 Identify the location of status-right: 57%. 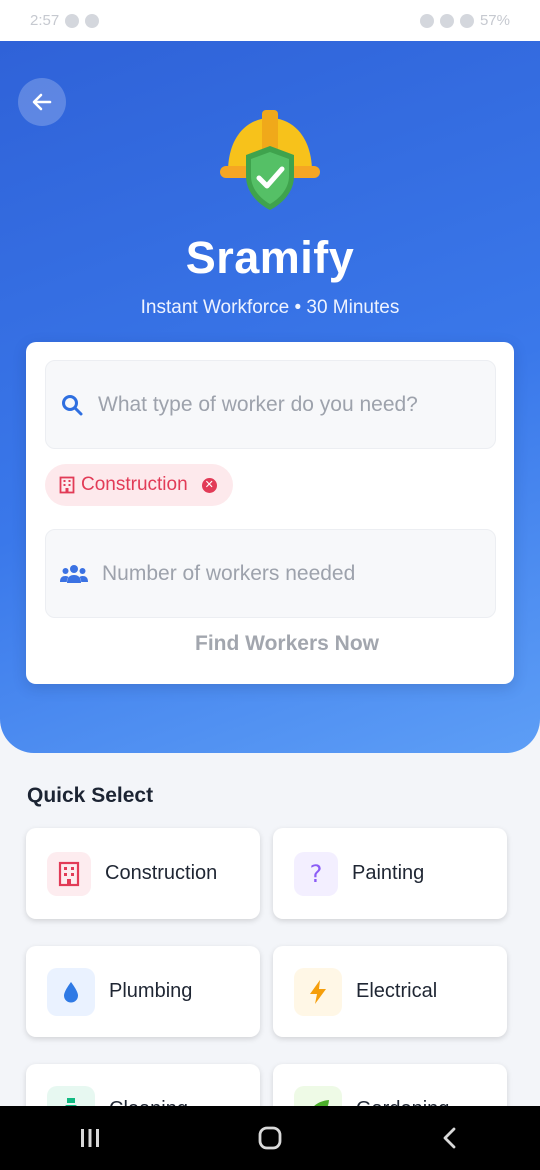
(464, 20).